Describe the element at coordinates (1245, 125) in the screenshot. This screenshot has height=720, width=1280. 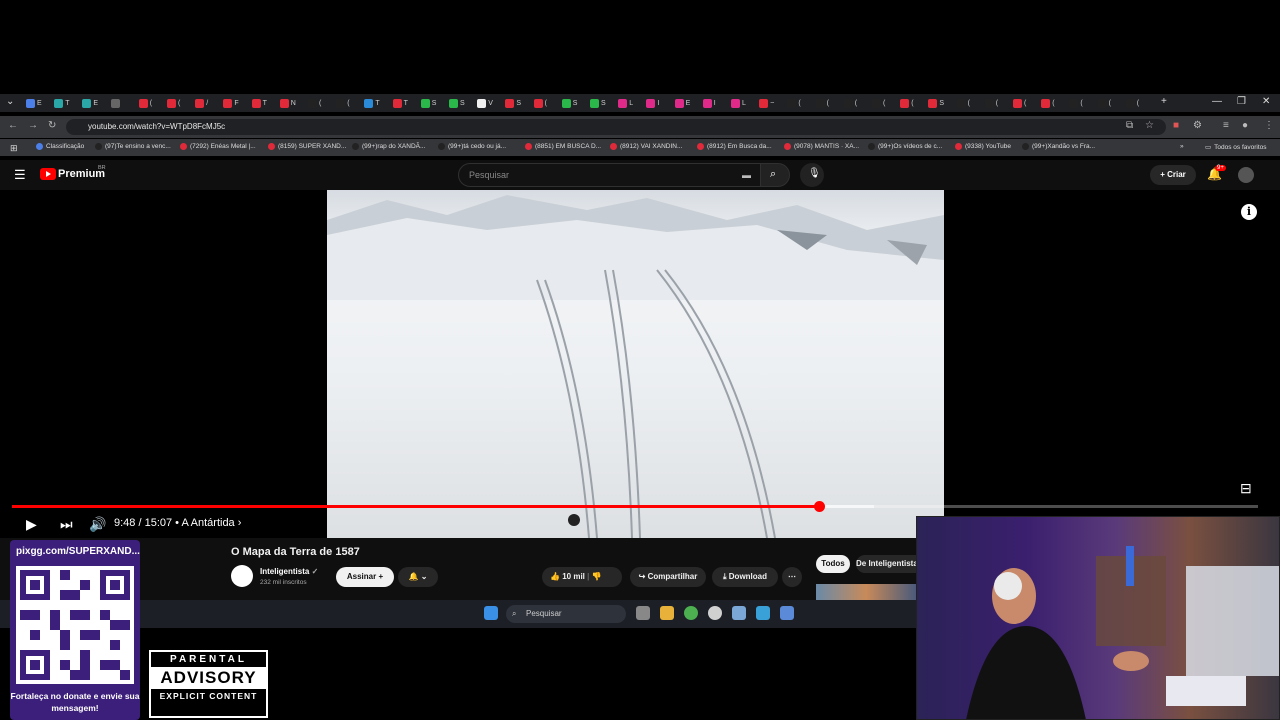
I see `profile-icon: ●` at that location.